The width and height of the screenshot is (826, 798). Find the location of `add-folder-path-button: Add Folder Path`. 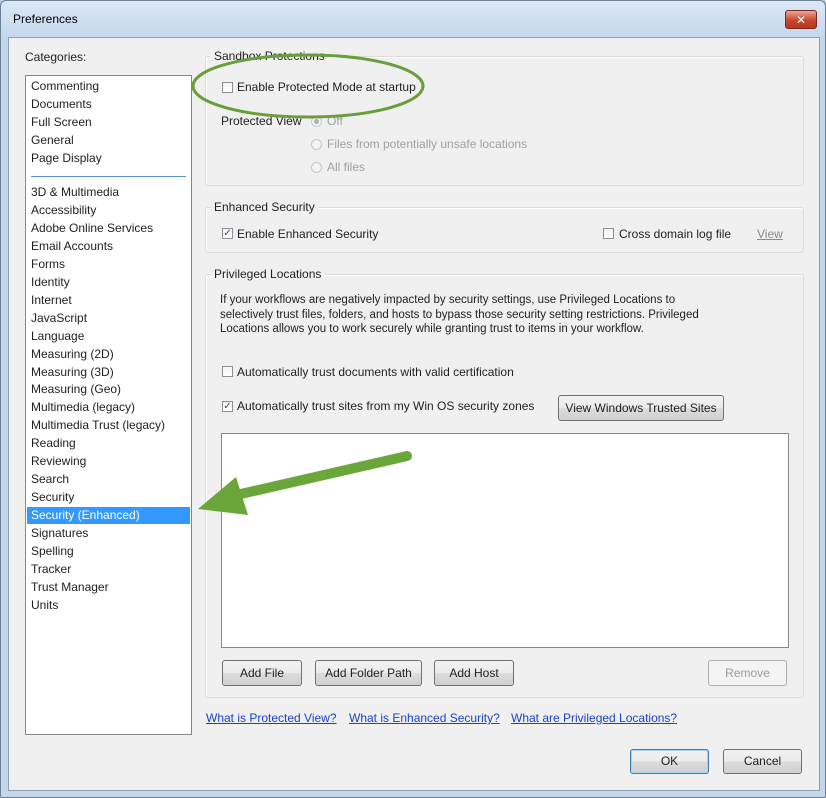

add-folder-path-button: Add Folder Path is located at coordinates (368, 673).